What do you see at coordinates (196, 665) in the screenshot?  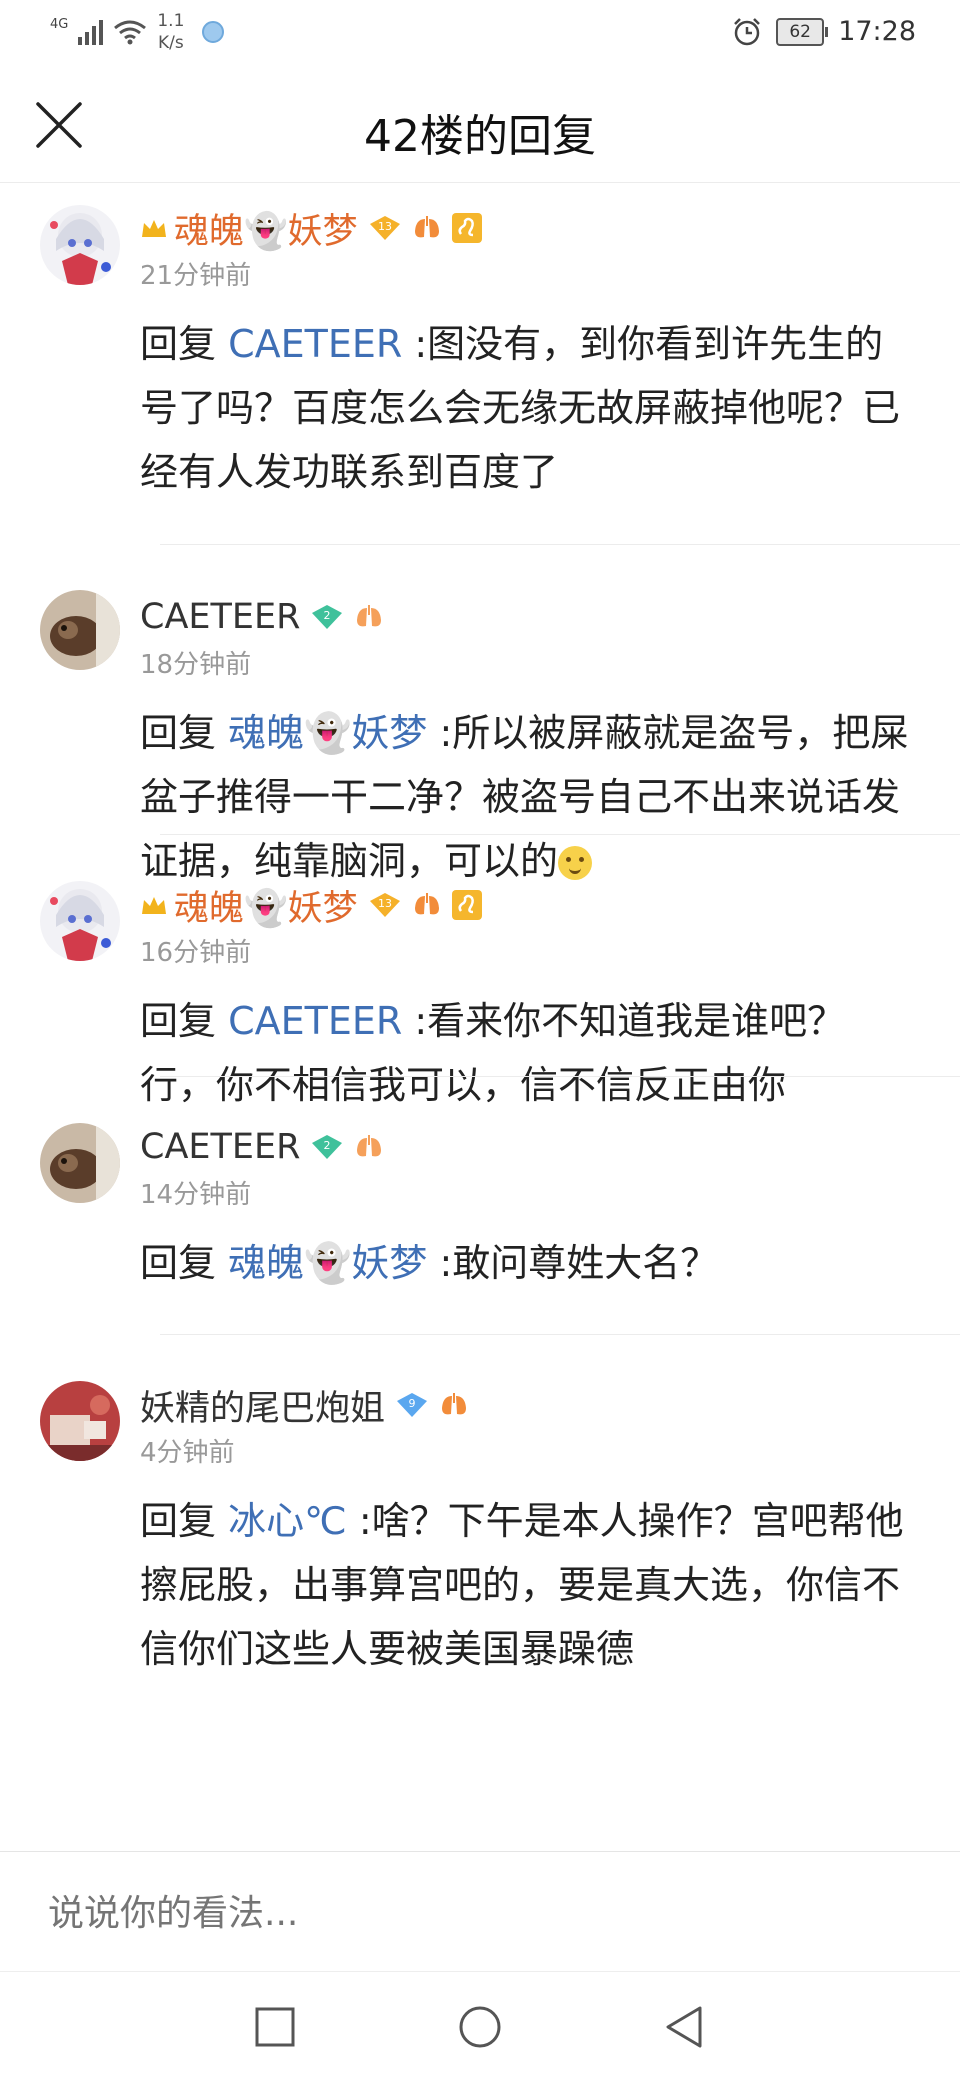 I see `post-time: 18分钟前` at bounding box center [196, 665].